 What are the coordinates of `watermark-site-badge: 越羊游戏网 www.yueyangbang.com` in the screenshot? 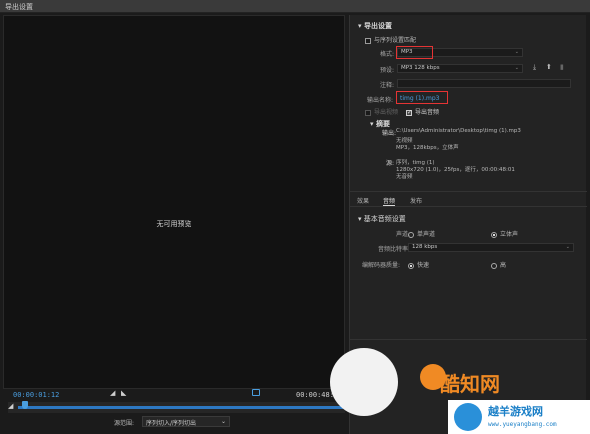 It's located at (519, 417).